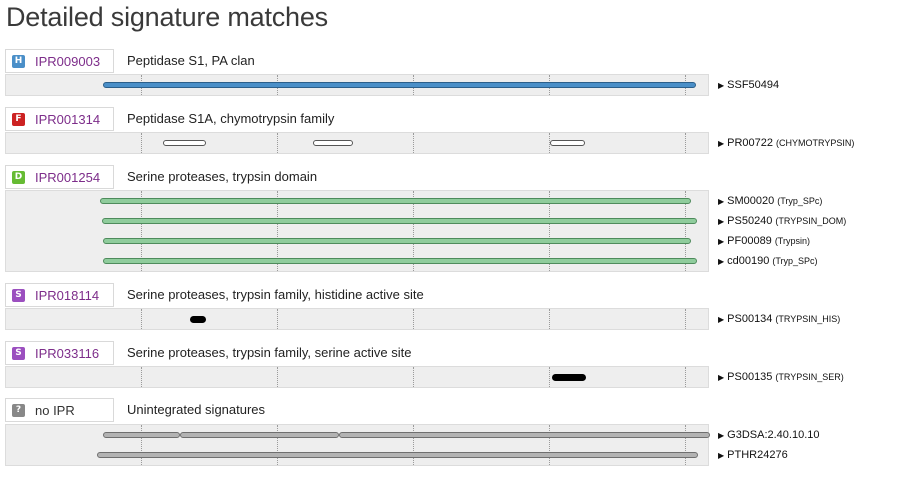  I want to click on entry-accession-box: H IPR009003, so click(59, 61).